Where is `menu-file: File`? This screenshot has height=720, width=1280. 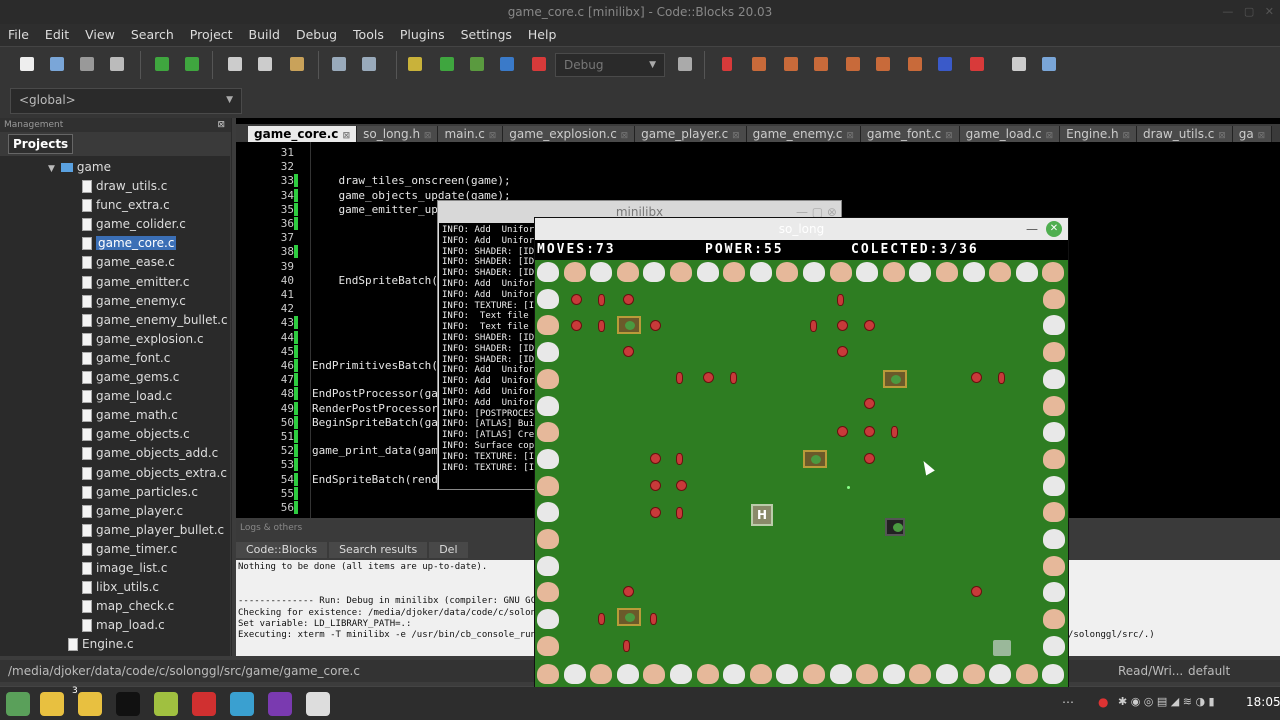 menu-file: File is located at coordinates (18, 35).